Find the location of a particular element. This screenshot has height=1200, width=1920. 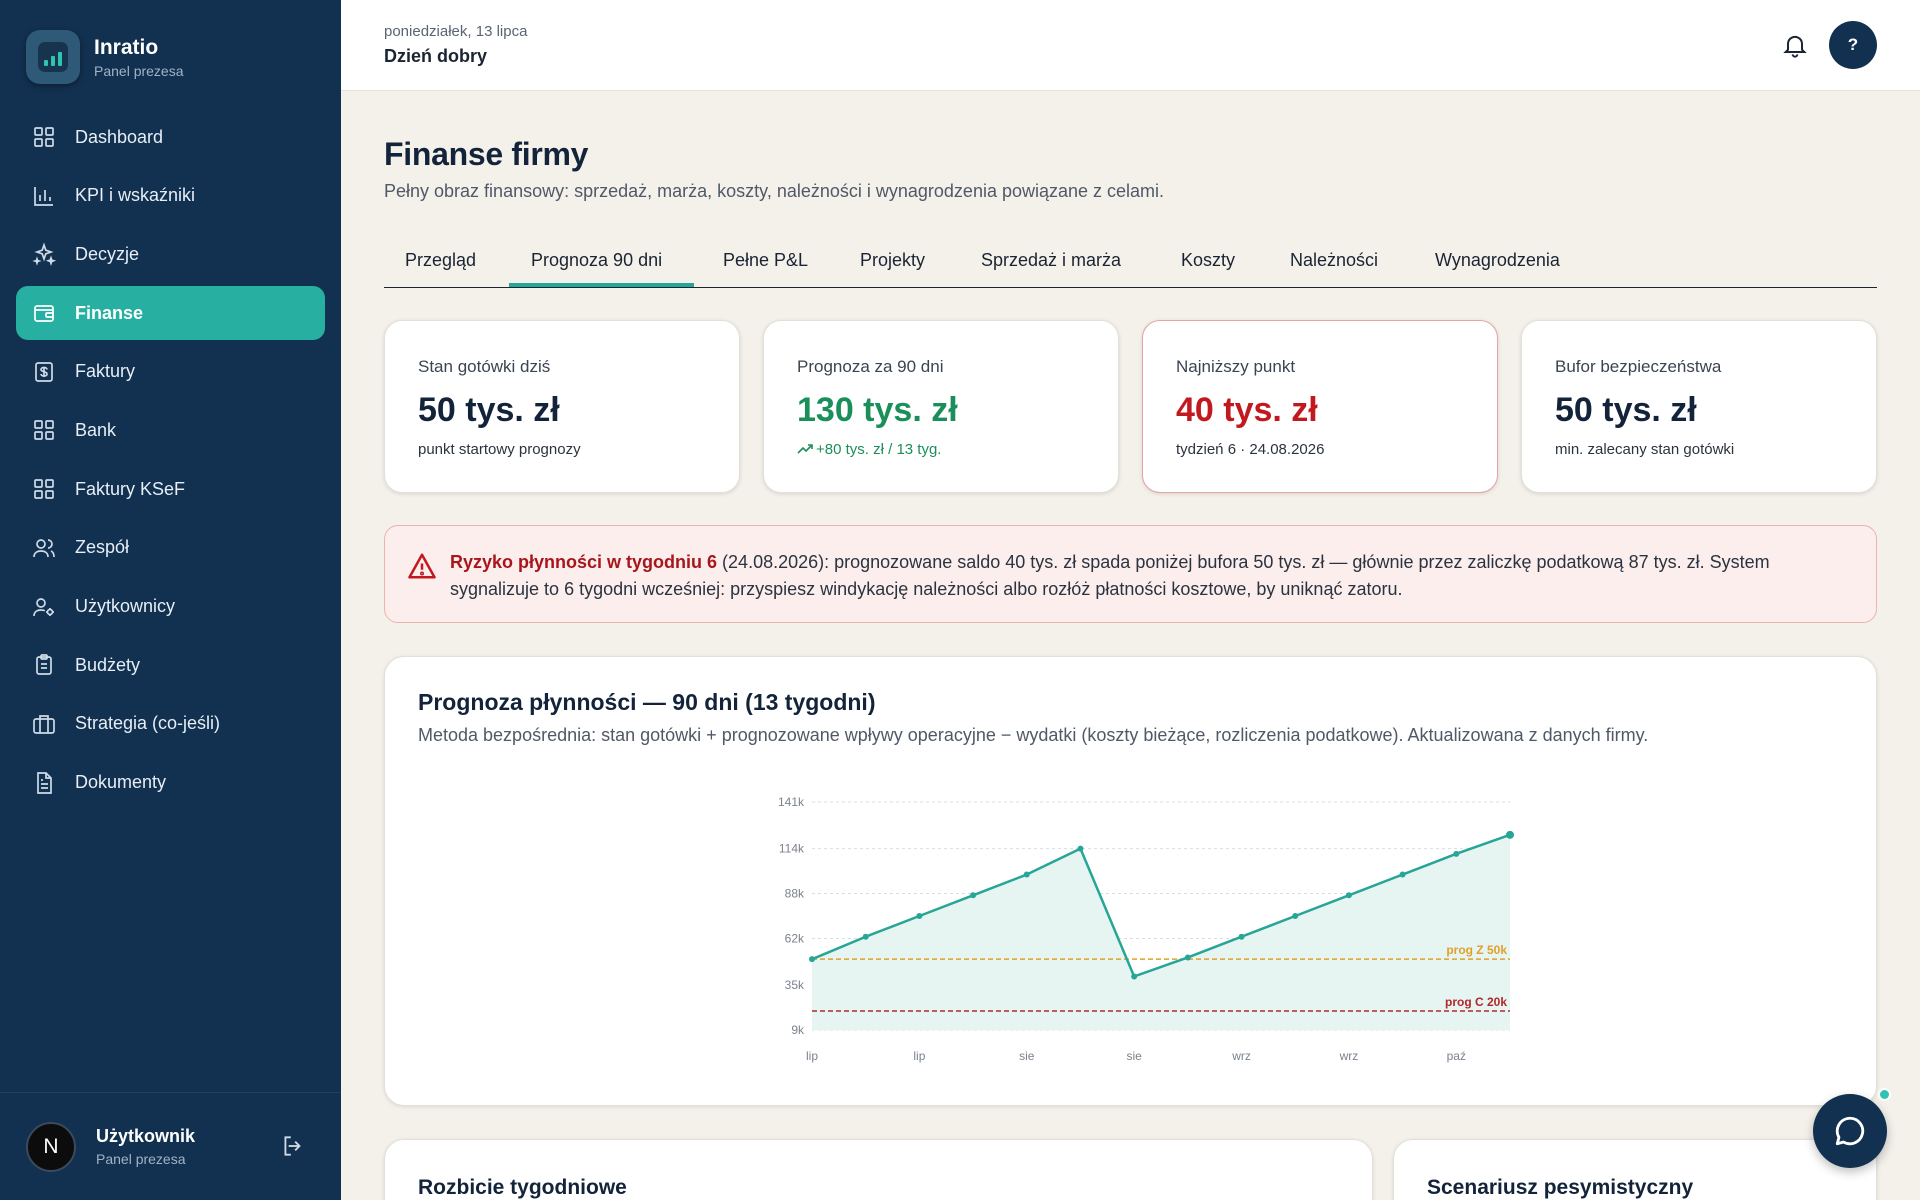

y-tick-label: 9k is located at coordinates (798, 1030).